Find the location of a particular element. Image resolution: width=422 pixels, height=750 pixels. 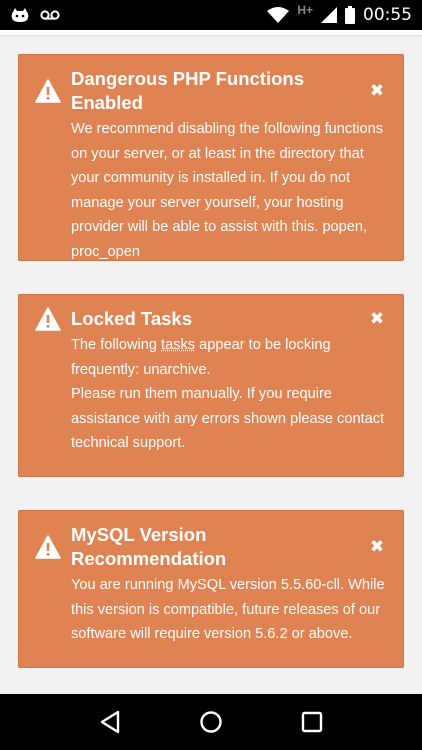

recents-icon is located at coordinates (312, 722).